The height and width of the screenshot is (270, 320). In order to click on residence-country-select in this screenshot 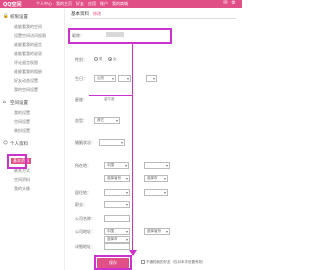, I will do `click(117, 192)`.